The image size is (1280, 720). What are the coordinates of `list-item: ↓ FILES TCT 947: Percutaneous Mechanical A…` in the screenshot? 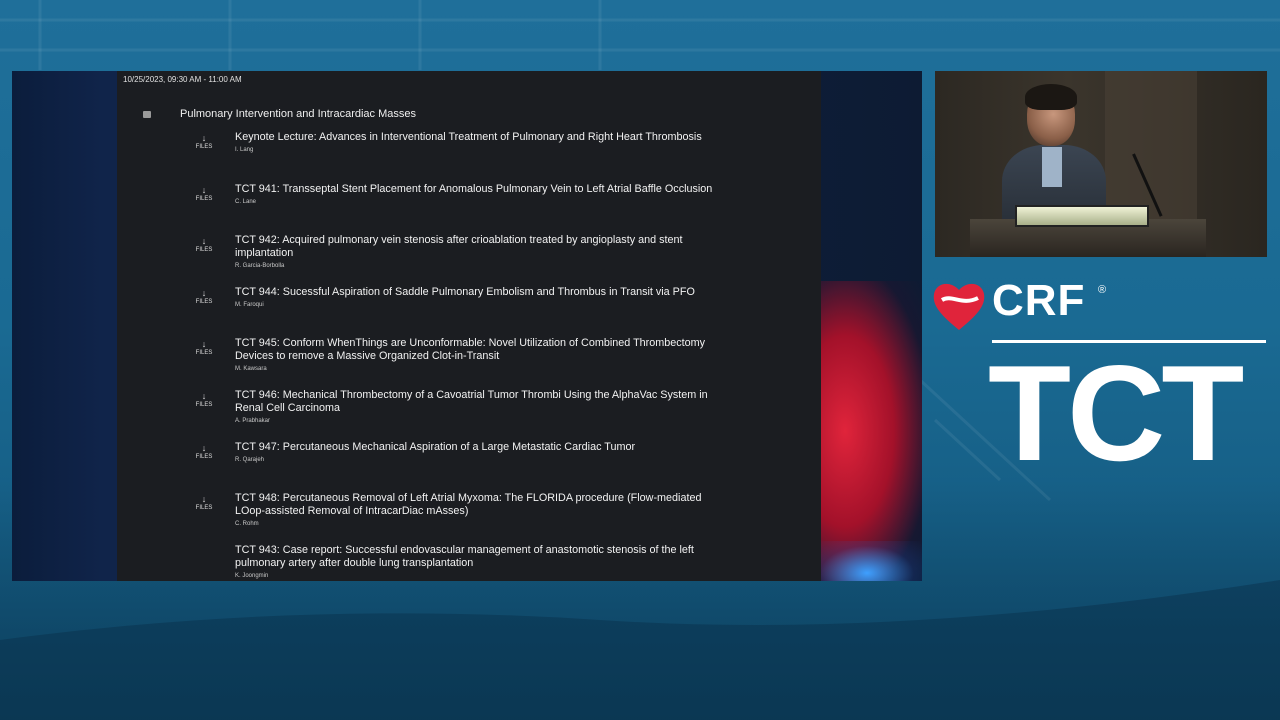 It's located at (469, 467).